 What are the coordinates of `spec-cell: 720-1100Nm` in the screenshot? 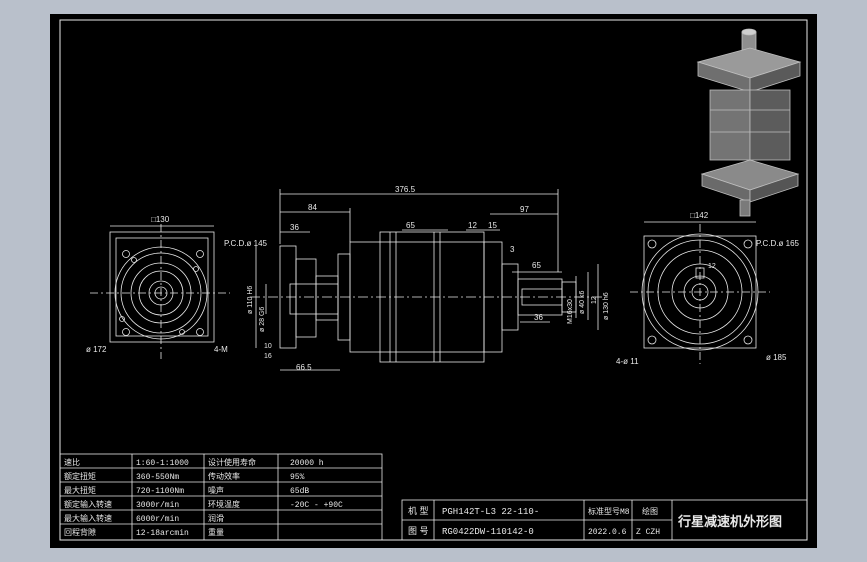 It's located at (160, 491).